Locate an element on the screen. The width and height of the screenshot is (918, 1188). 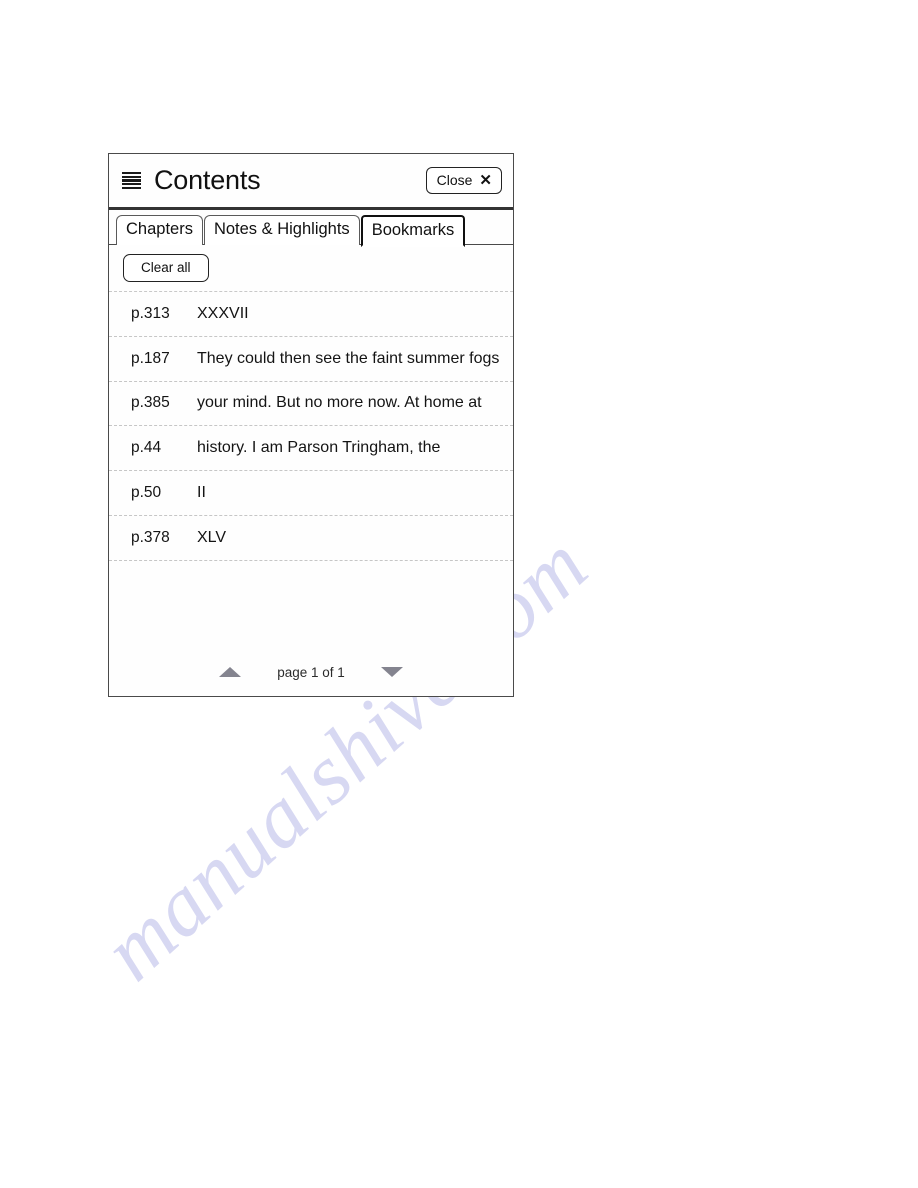
bookmark-row: p.313 XXXVII is located at coordinates (311, 314).